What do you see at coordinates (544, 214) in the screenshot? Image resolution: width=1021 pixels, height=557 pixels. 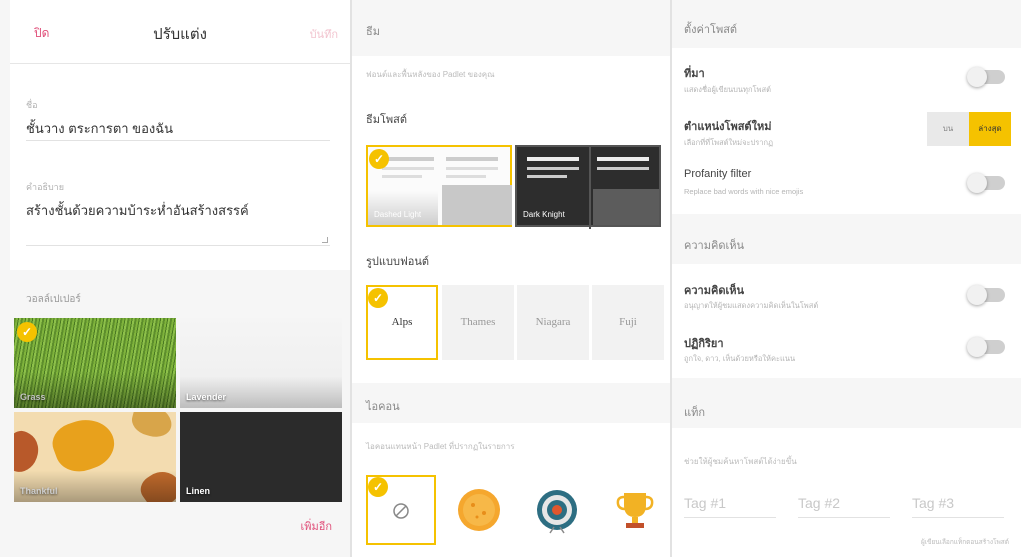 I see `theme-name: Dark Knight` at bounding box center [544, 214].